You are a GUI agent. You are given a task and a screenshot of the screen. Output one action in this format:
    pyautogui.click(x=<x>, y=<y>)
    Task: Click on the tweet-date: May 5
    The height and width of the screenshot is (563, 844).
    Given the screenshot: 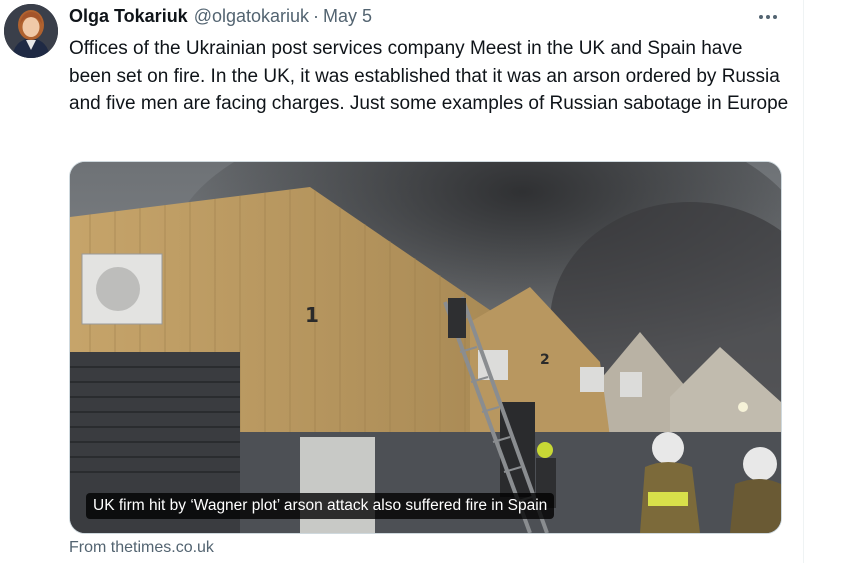 What is the action you would take?
    pyautogui.click(x=347, y=16)
    